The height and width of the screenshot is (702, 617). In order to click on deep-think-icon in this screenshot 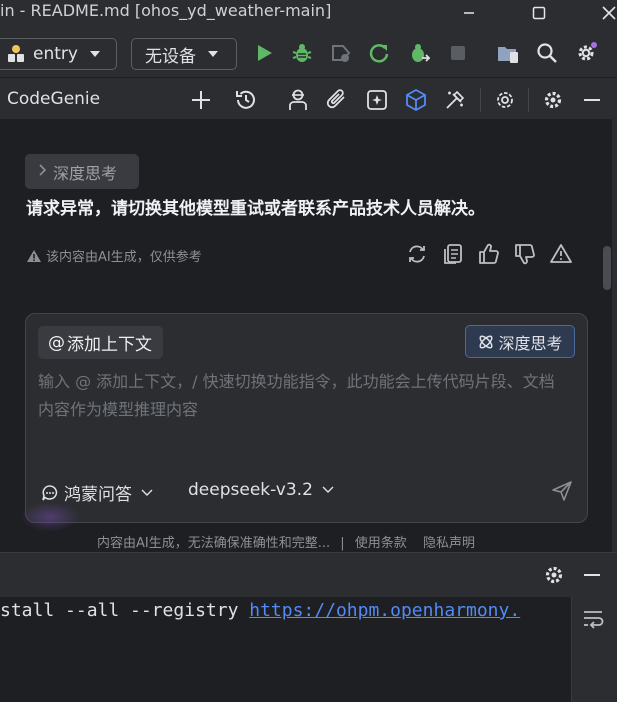, I will do `click(486, 341)`.